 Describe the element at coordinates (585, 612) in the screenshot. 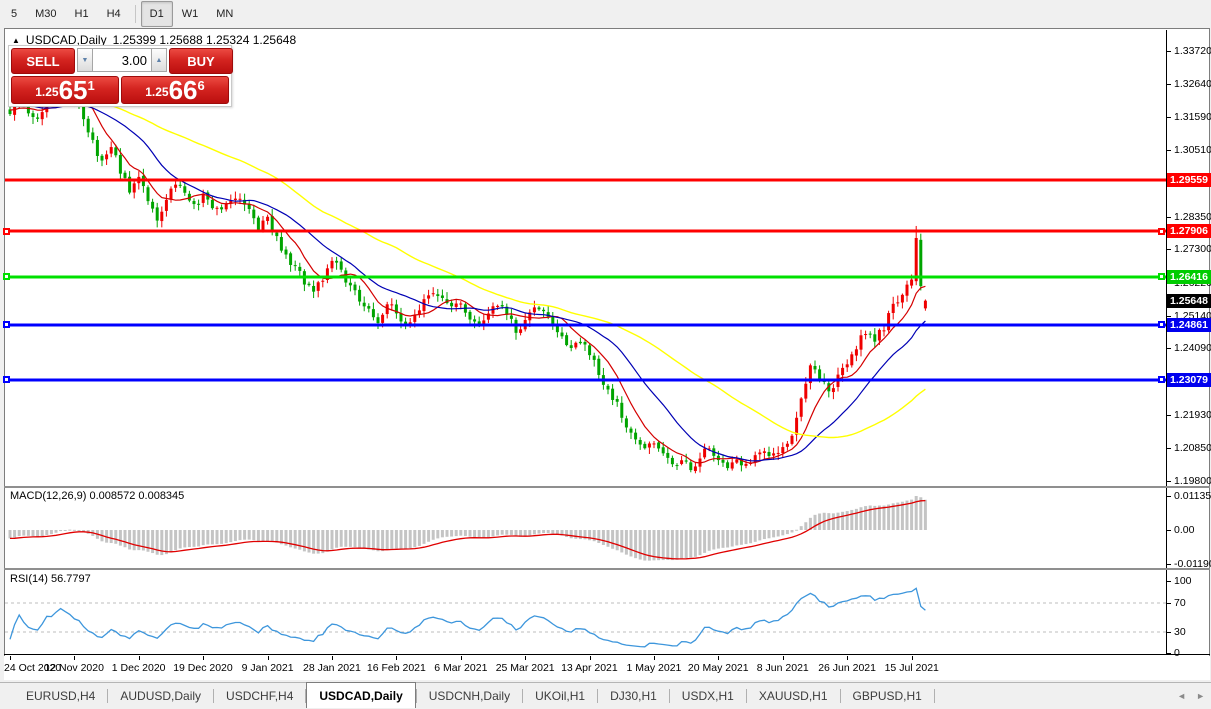

I see `rsi-indicator-chart` at that location.